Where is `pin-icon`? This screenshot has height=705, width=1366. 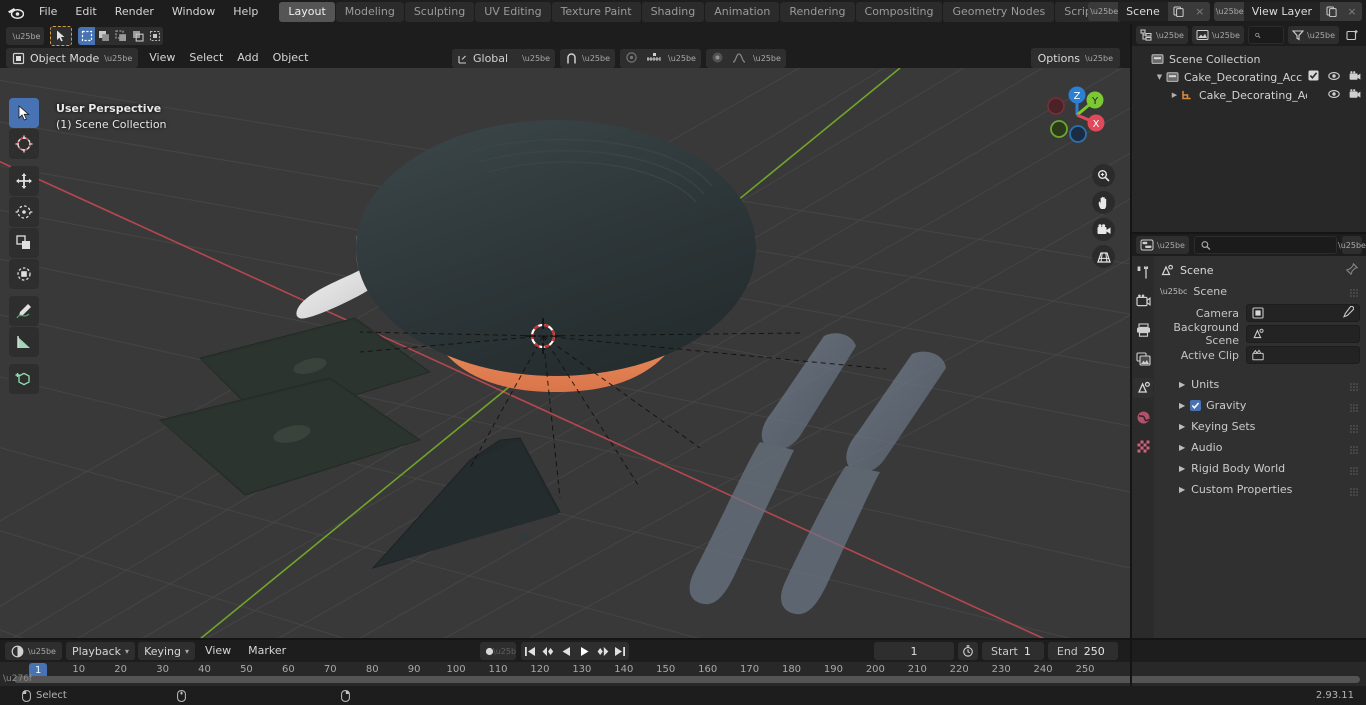
pin-icon is located at coordinates (1352, 270).